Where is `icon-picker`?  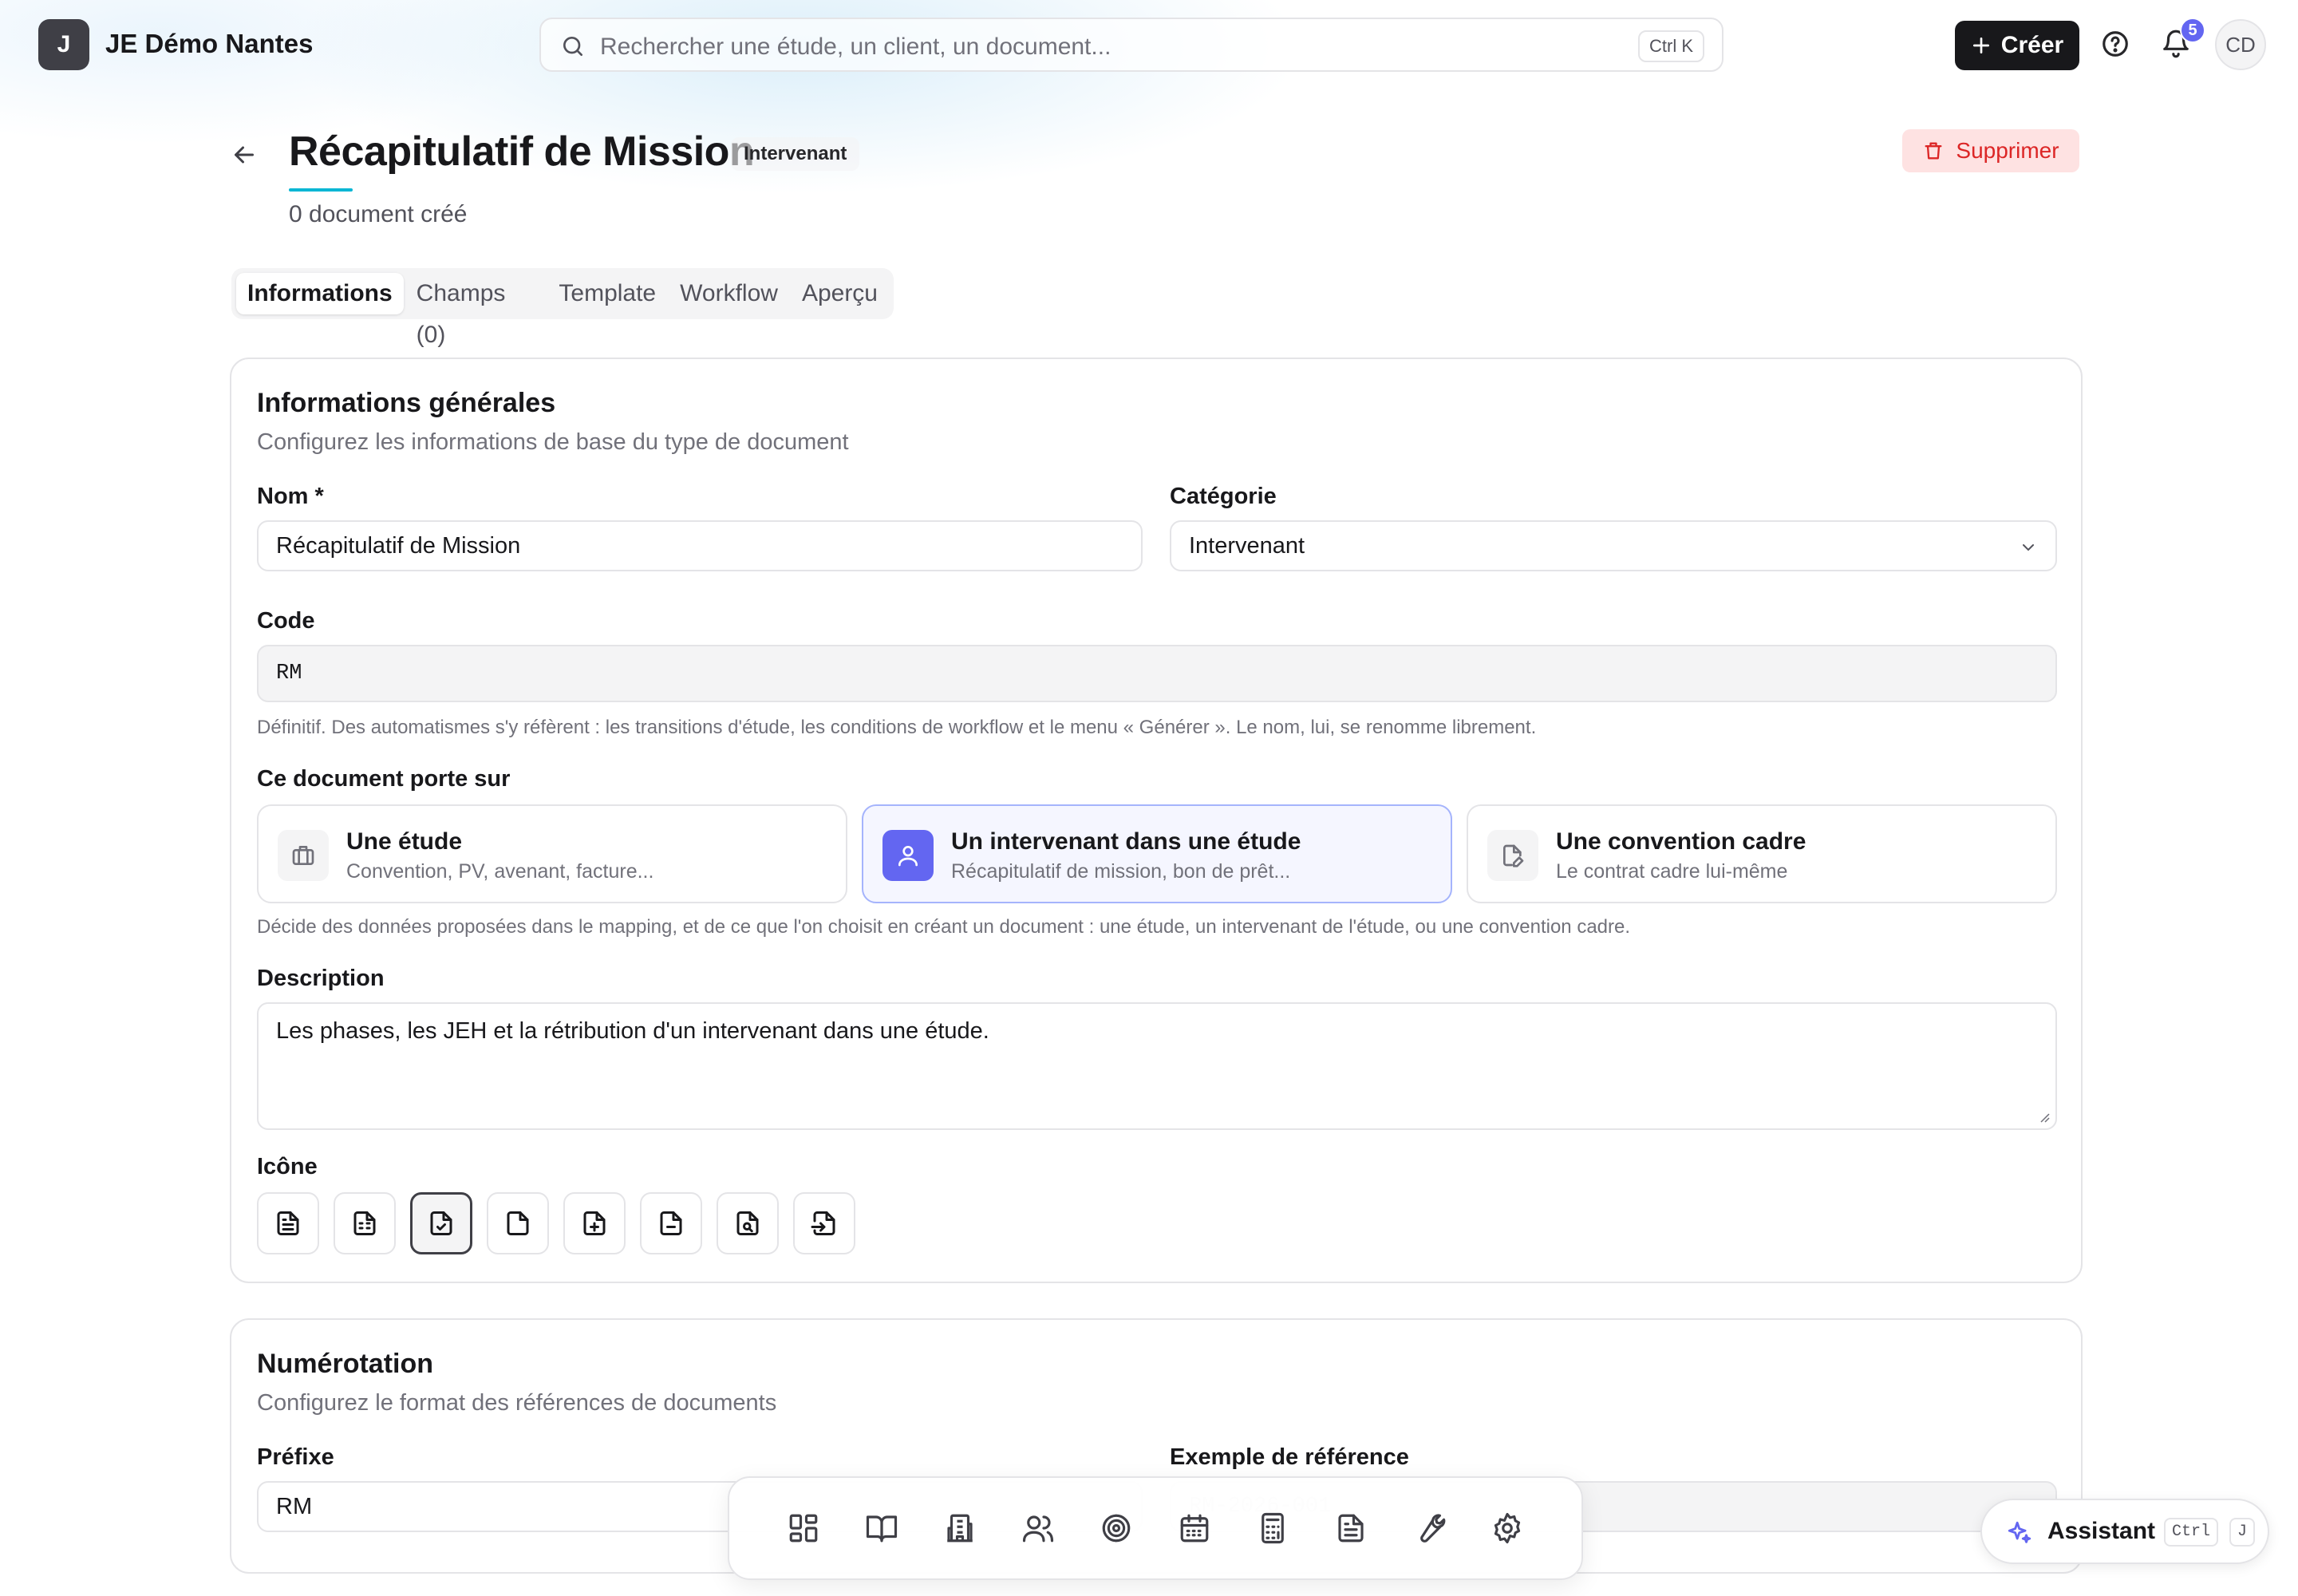 icon-picker is located at coordinates (556, 1223).